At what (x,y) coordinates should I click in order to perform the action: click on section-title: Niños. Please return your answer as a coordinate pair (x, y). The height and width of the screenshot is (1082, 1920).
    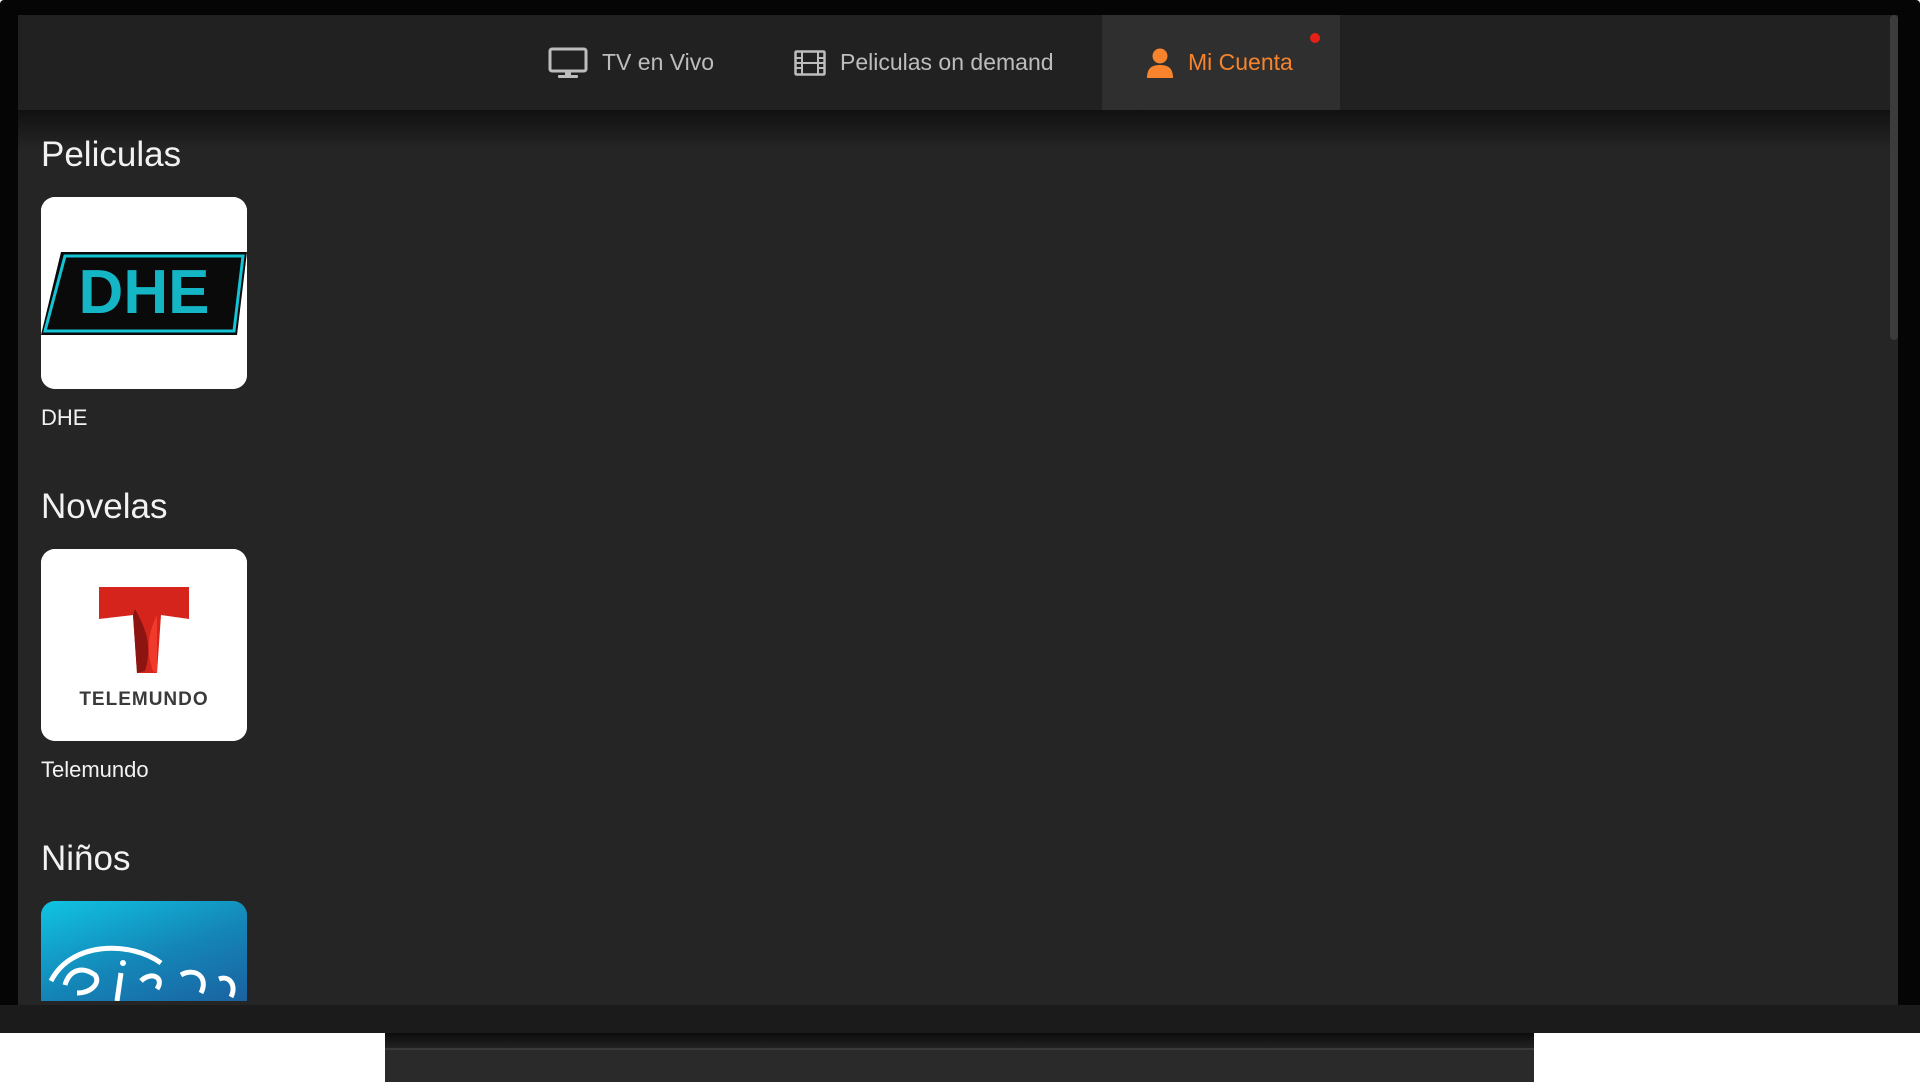
    Looking at the image, I should click on (86, 858).